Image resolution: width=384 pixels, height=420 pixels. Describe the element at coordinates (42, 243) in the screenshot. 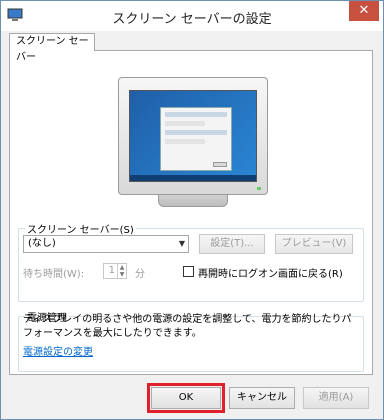

I see `screensaver-select-value: (なし)` at that location.